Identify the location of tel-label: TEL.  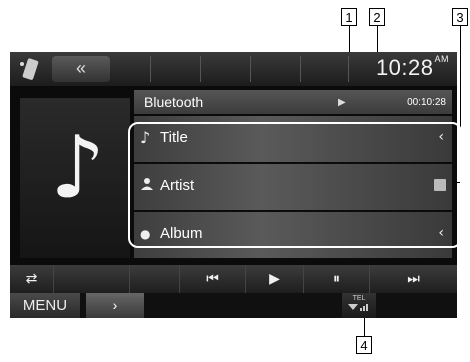
(359, 298).